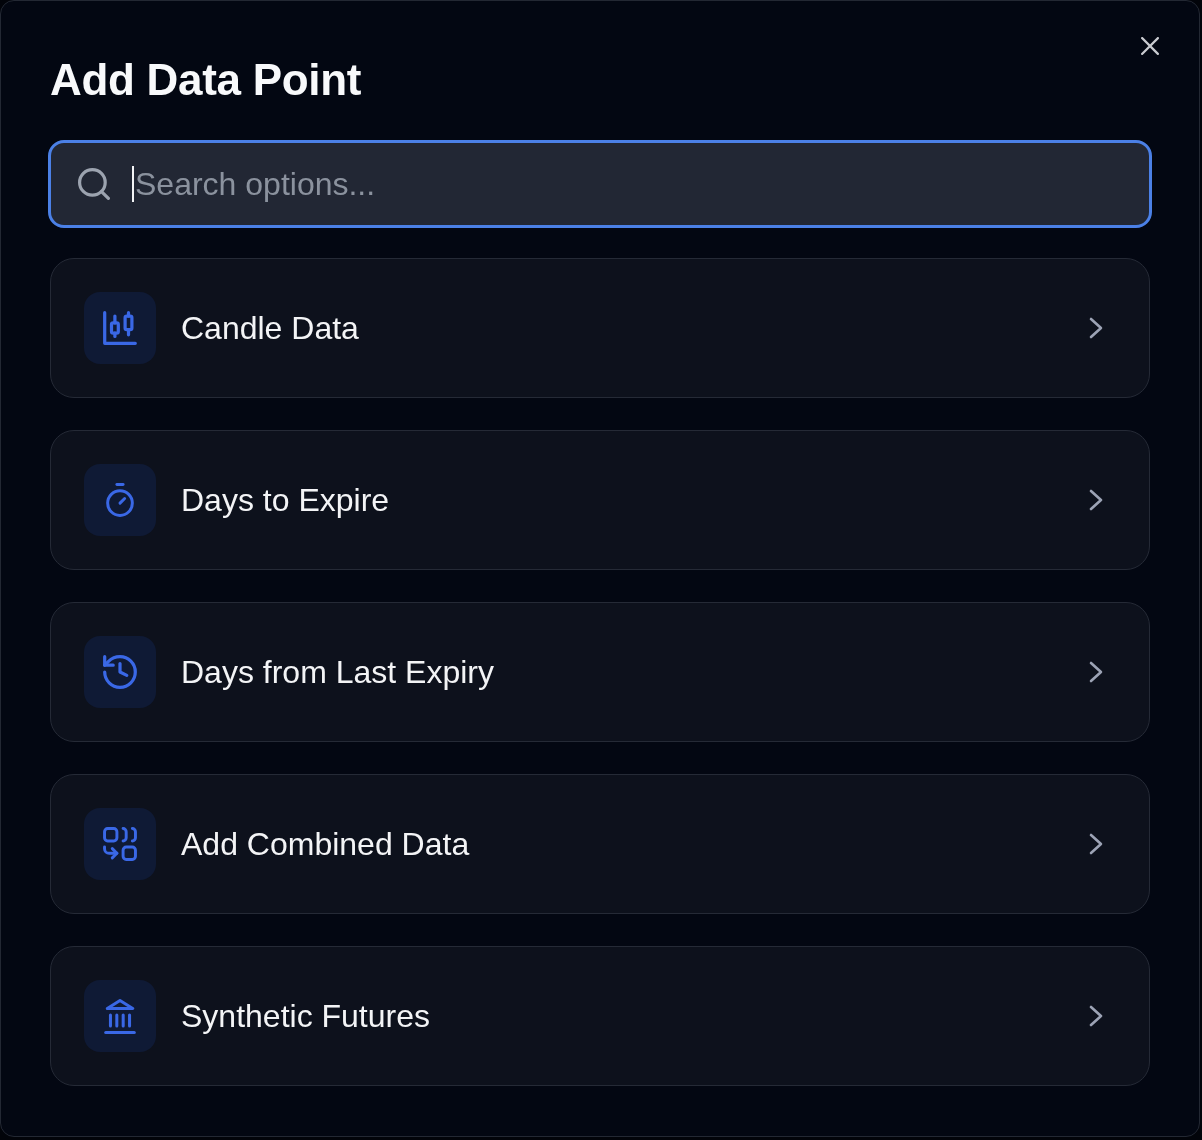 The width and height of the screenshot is (1202, 1140). Describe the element at coordinates (120, 328) in the screenshot. I see `candlestick-chart-icon` at that location.